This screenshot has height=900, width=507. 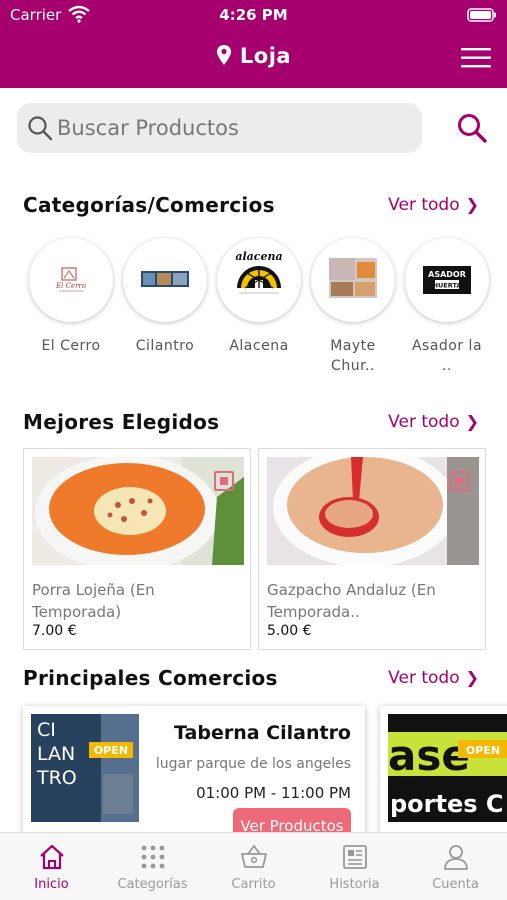 What do you see at coordinates (481, 15) in the screenshot?
I see `battery-icon` at bounding box center [481, 15].